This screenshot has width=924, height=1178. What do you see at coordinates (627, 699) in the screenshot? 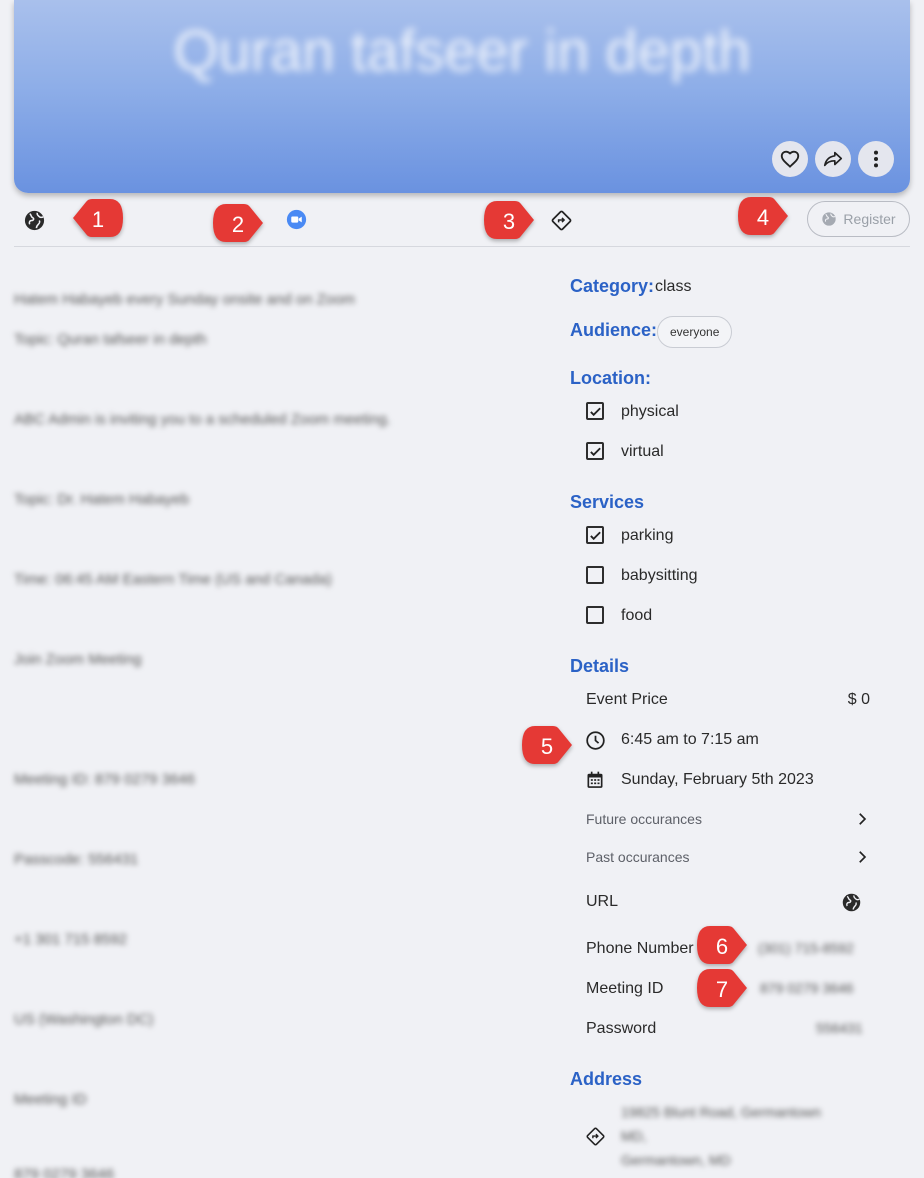
I see `event-price-label: Event Price` at bounding box center [627, 699].